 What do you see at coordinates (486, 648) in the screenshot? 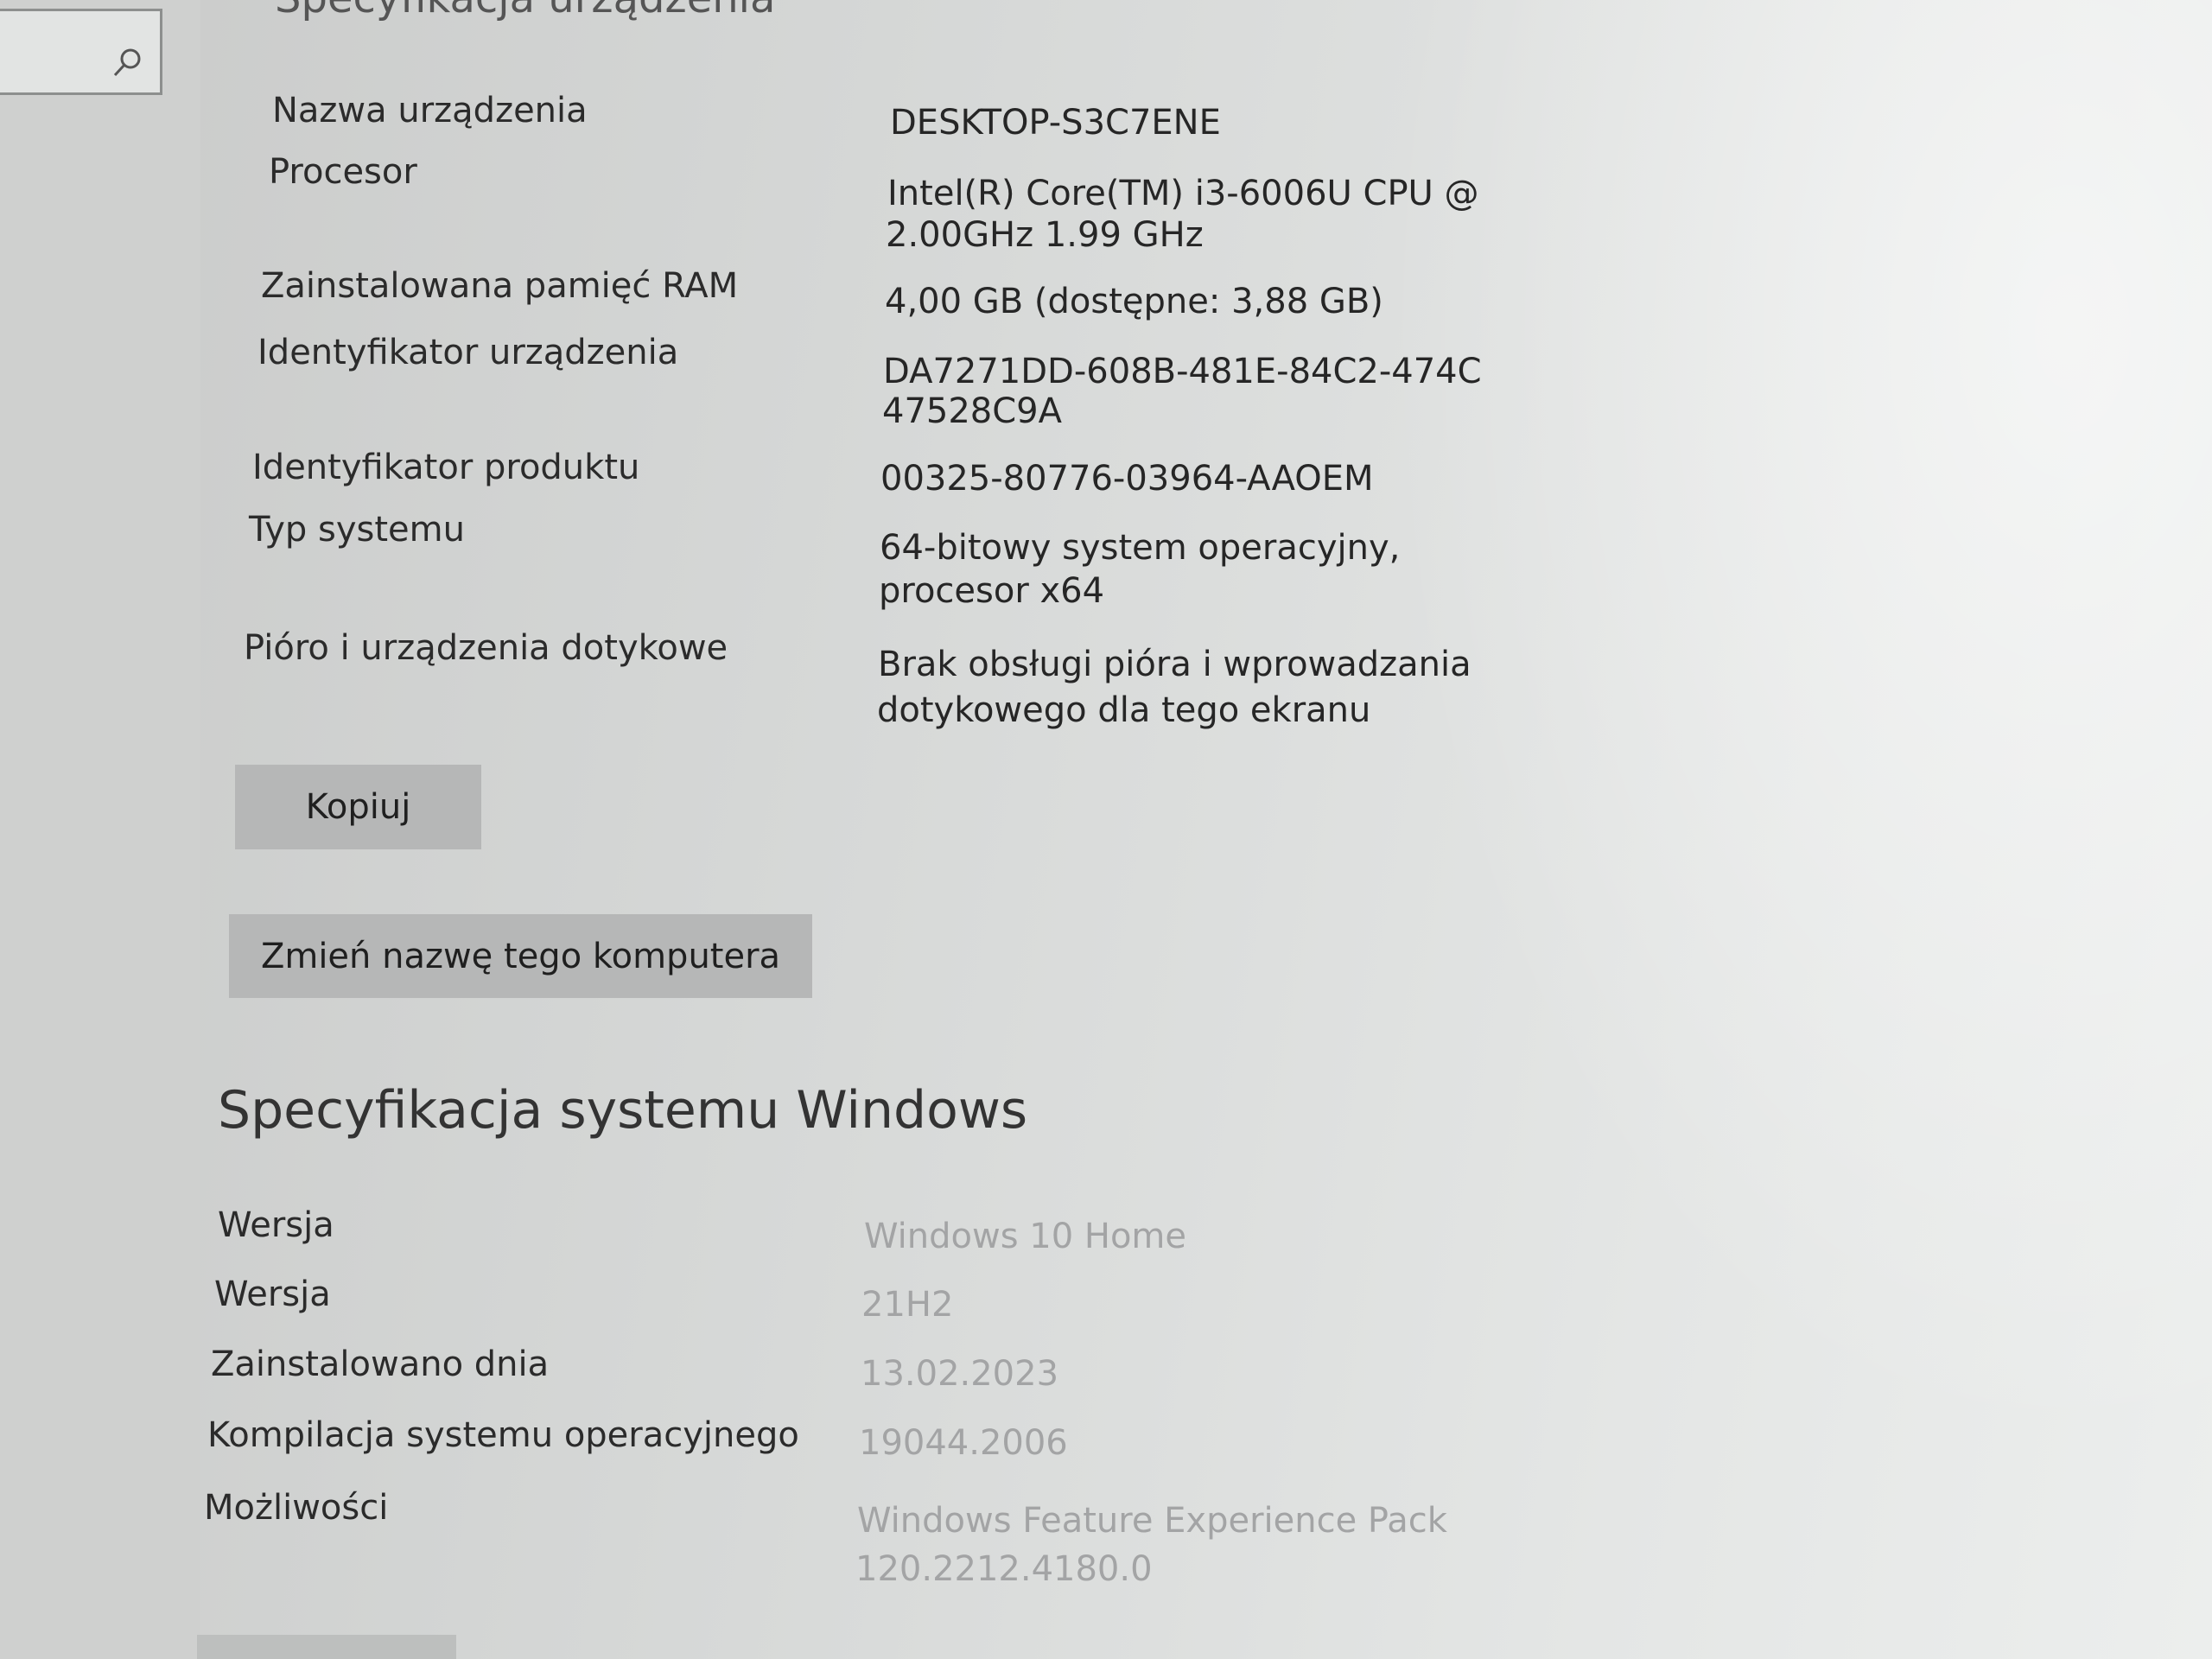
I see `pen-touch-label: Pióro i urządzenia dotykowe` at bounding box center [486, 648].